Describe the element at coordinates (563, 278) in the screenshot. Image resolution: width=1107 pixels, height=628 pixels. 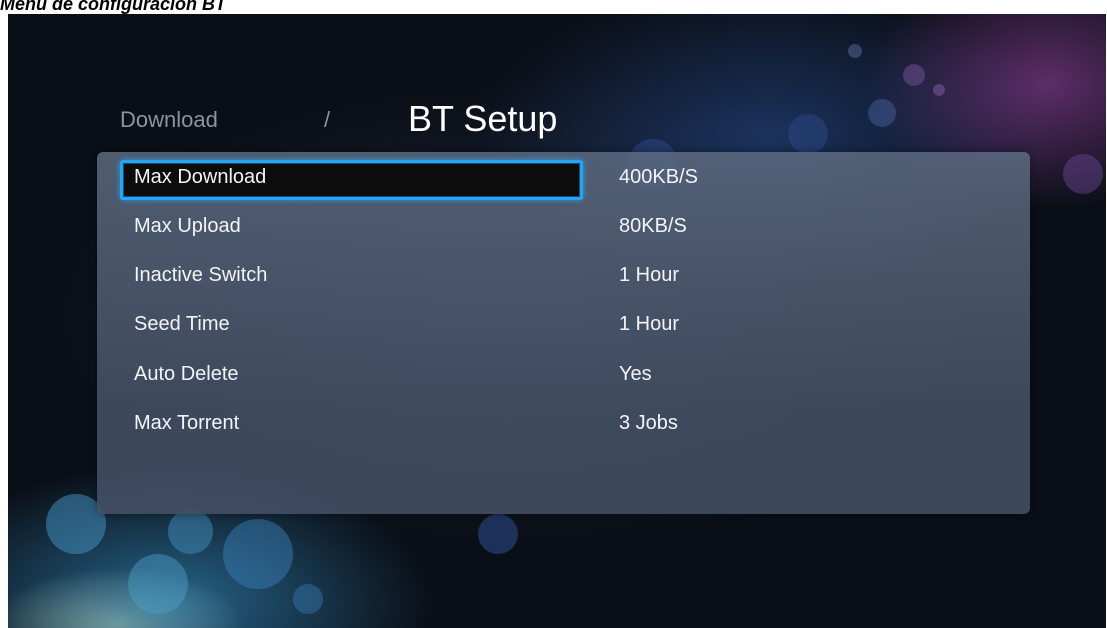
I see `setting-row-inactive-switch: Inactive Switch 1 Hour` at that location.